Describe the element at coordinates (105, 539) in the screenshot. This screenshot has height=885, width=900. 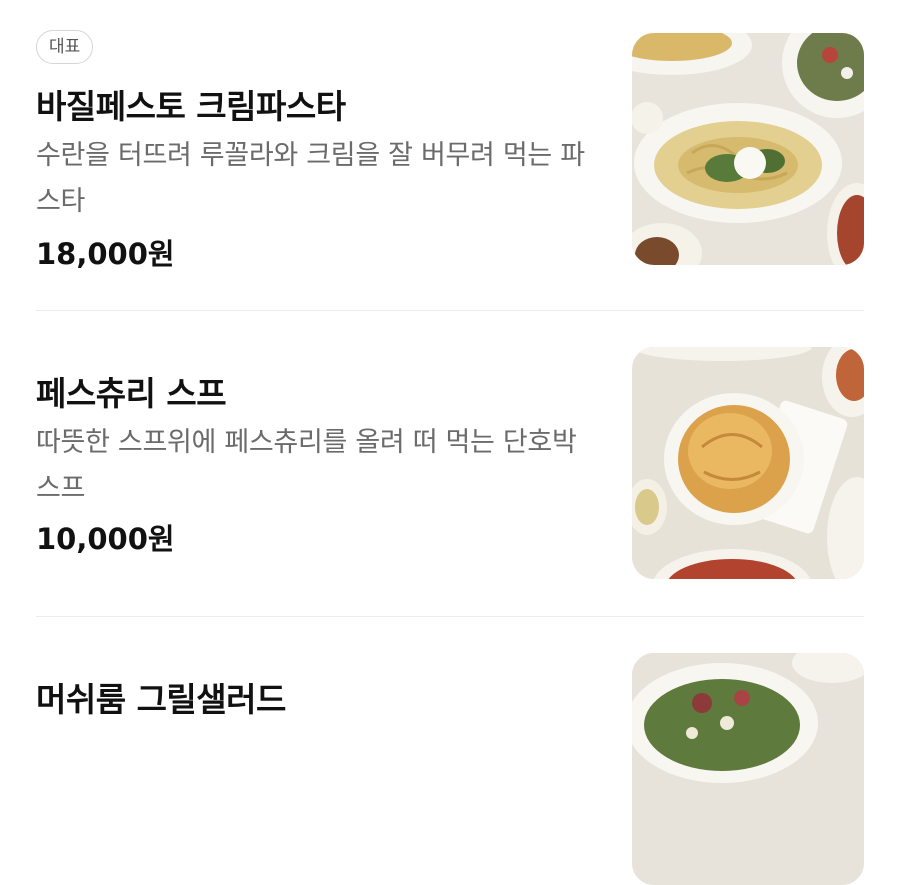
I see `menu-item-price: 10,000원` at that location.